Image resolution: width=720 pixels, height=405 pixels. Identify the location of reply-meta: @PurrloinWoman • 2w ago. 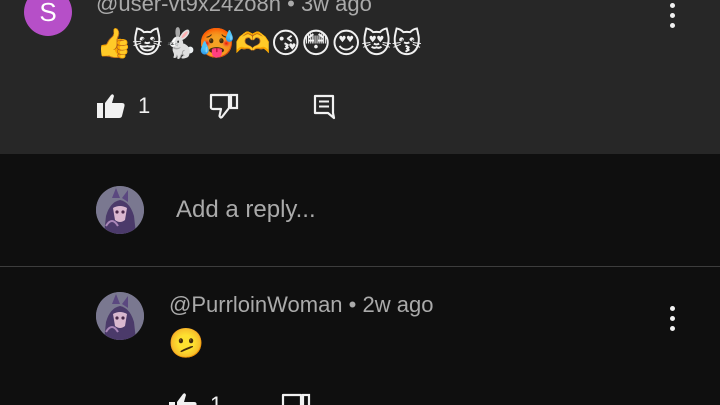
(301, 305).